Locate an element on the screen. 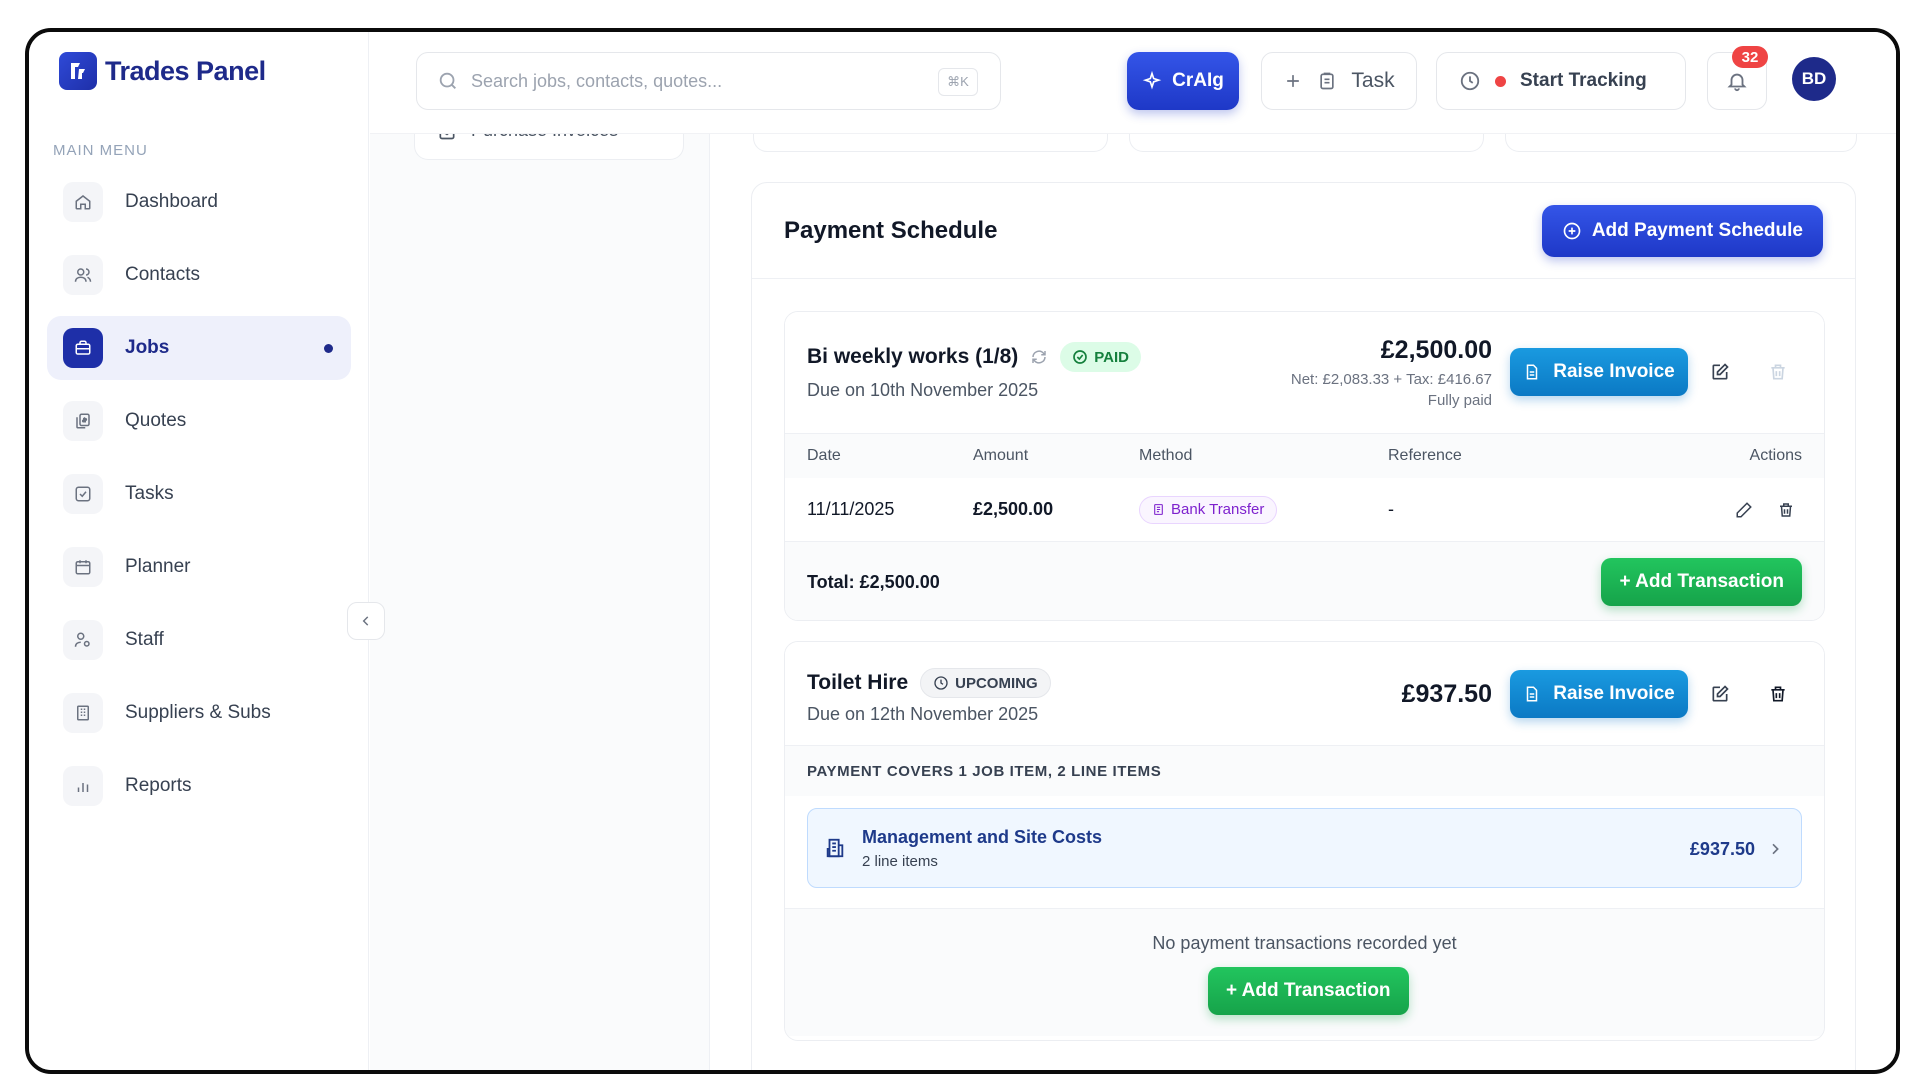 The image size is (1920, 1080). table-row: 11/11/2025 £2,500.00 Bank Transfer - is located at coordinates (1304, 510).